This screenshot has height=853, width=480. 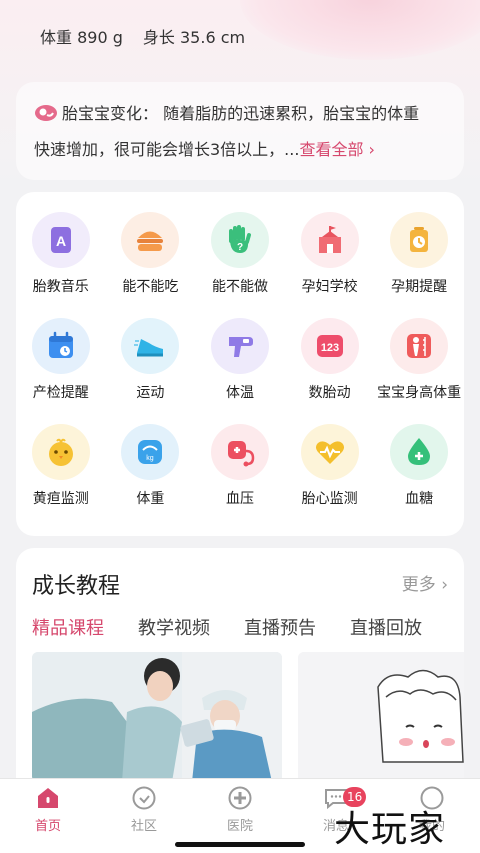 I want to click on svg-text: A, so click(x=61, y=241).